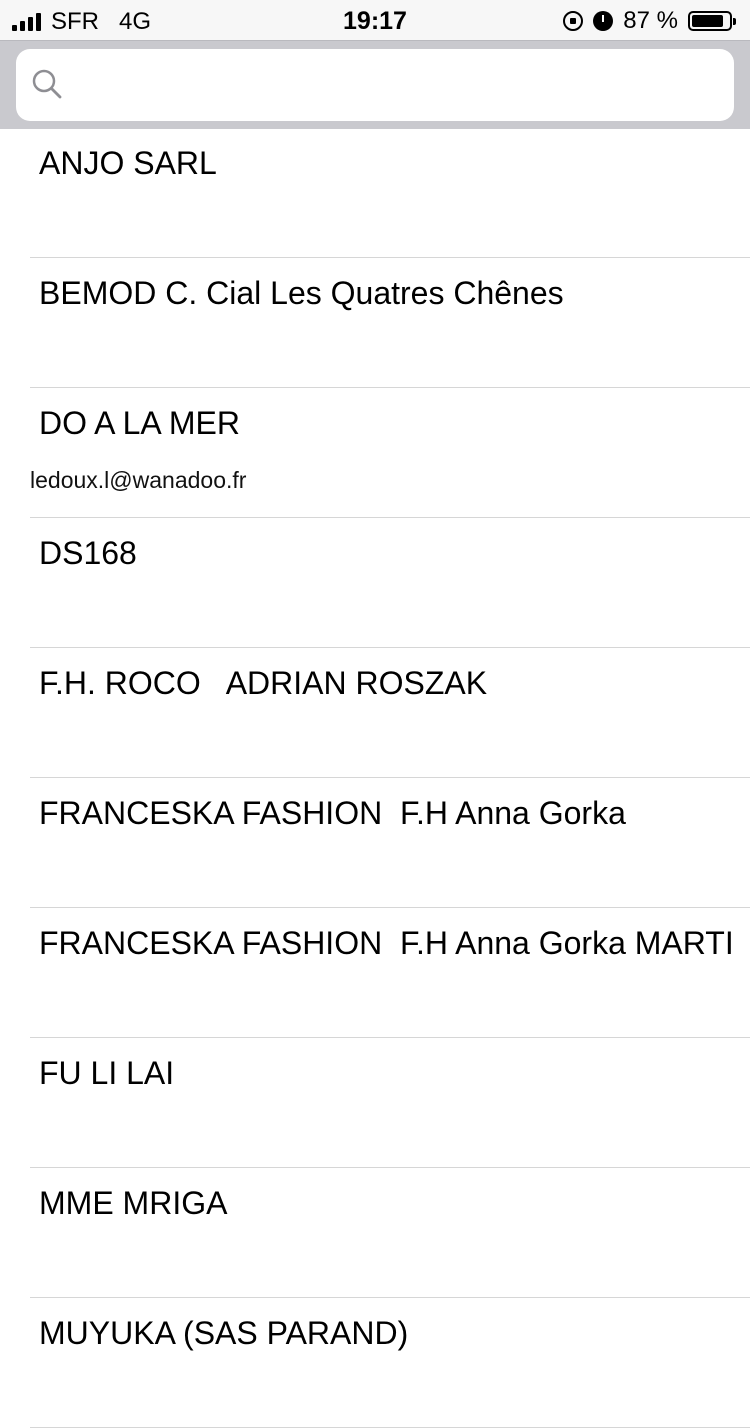  Describe the element at coordinates (133, 1203) in the screenshot. I see `contact-name: MME MRIGA` at that location.